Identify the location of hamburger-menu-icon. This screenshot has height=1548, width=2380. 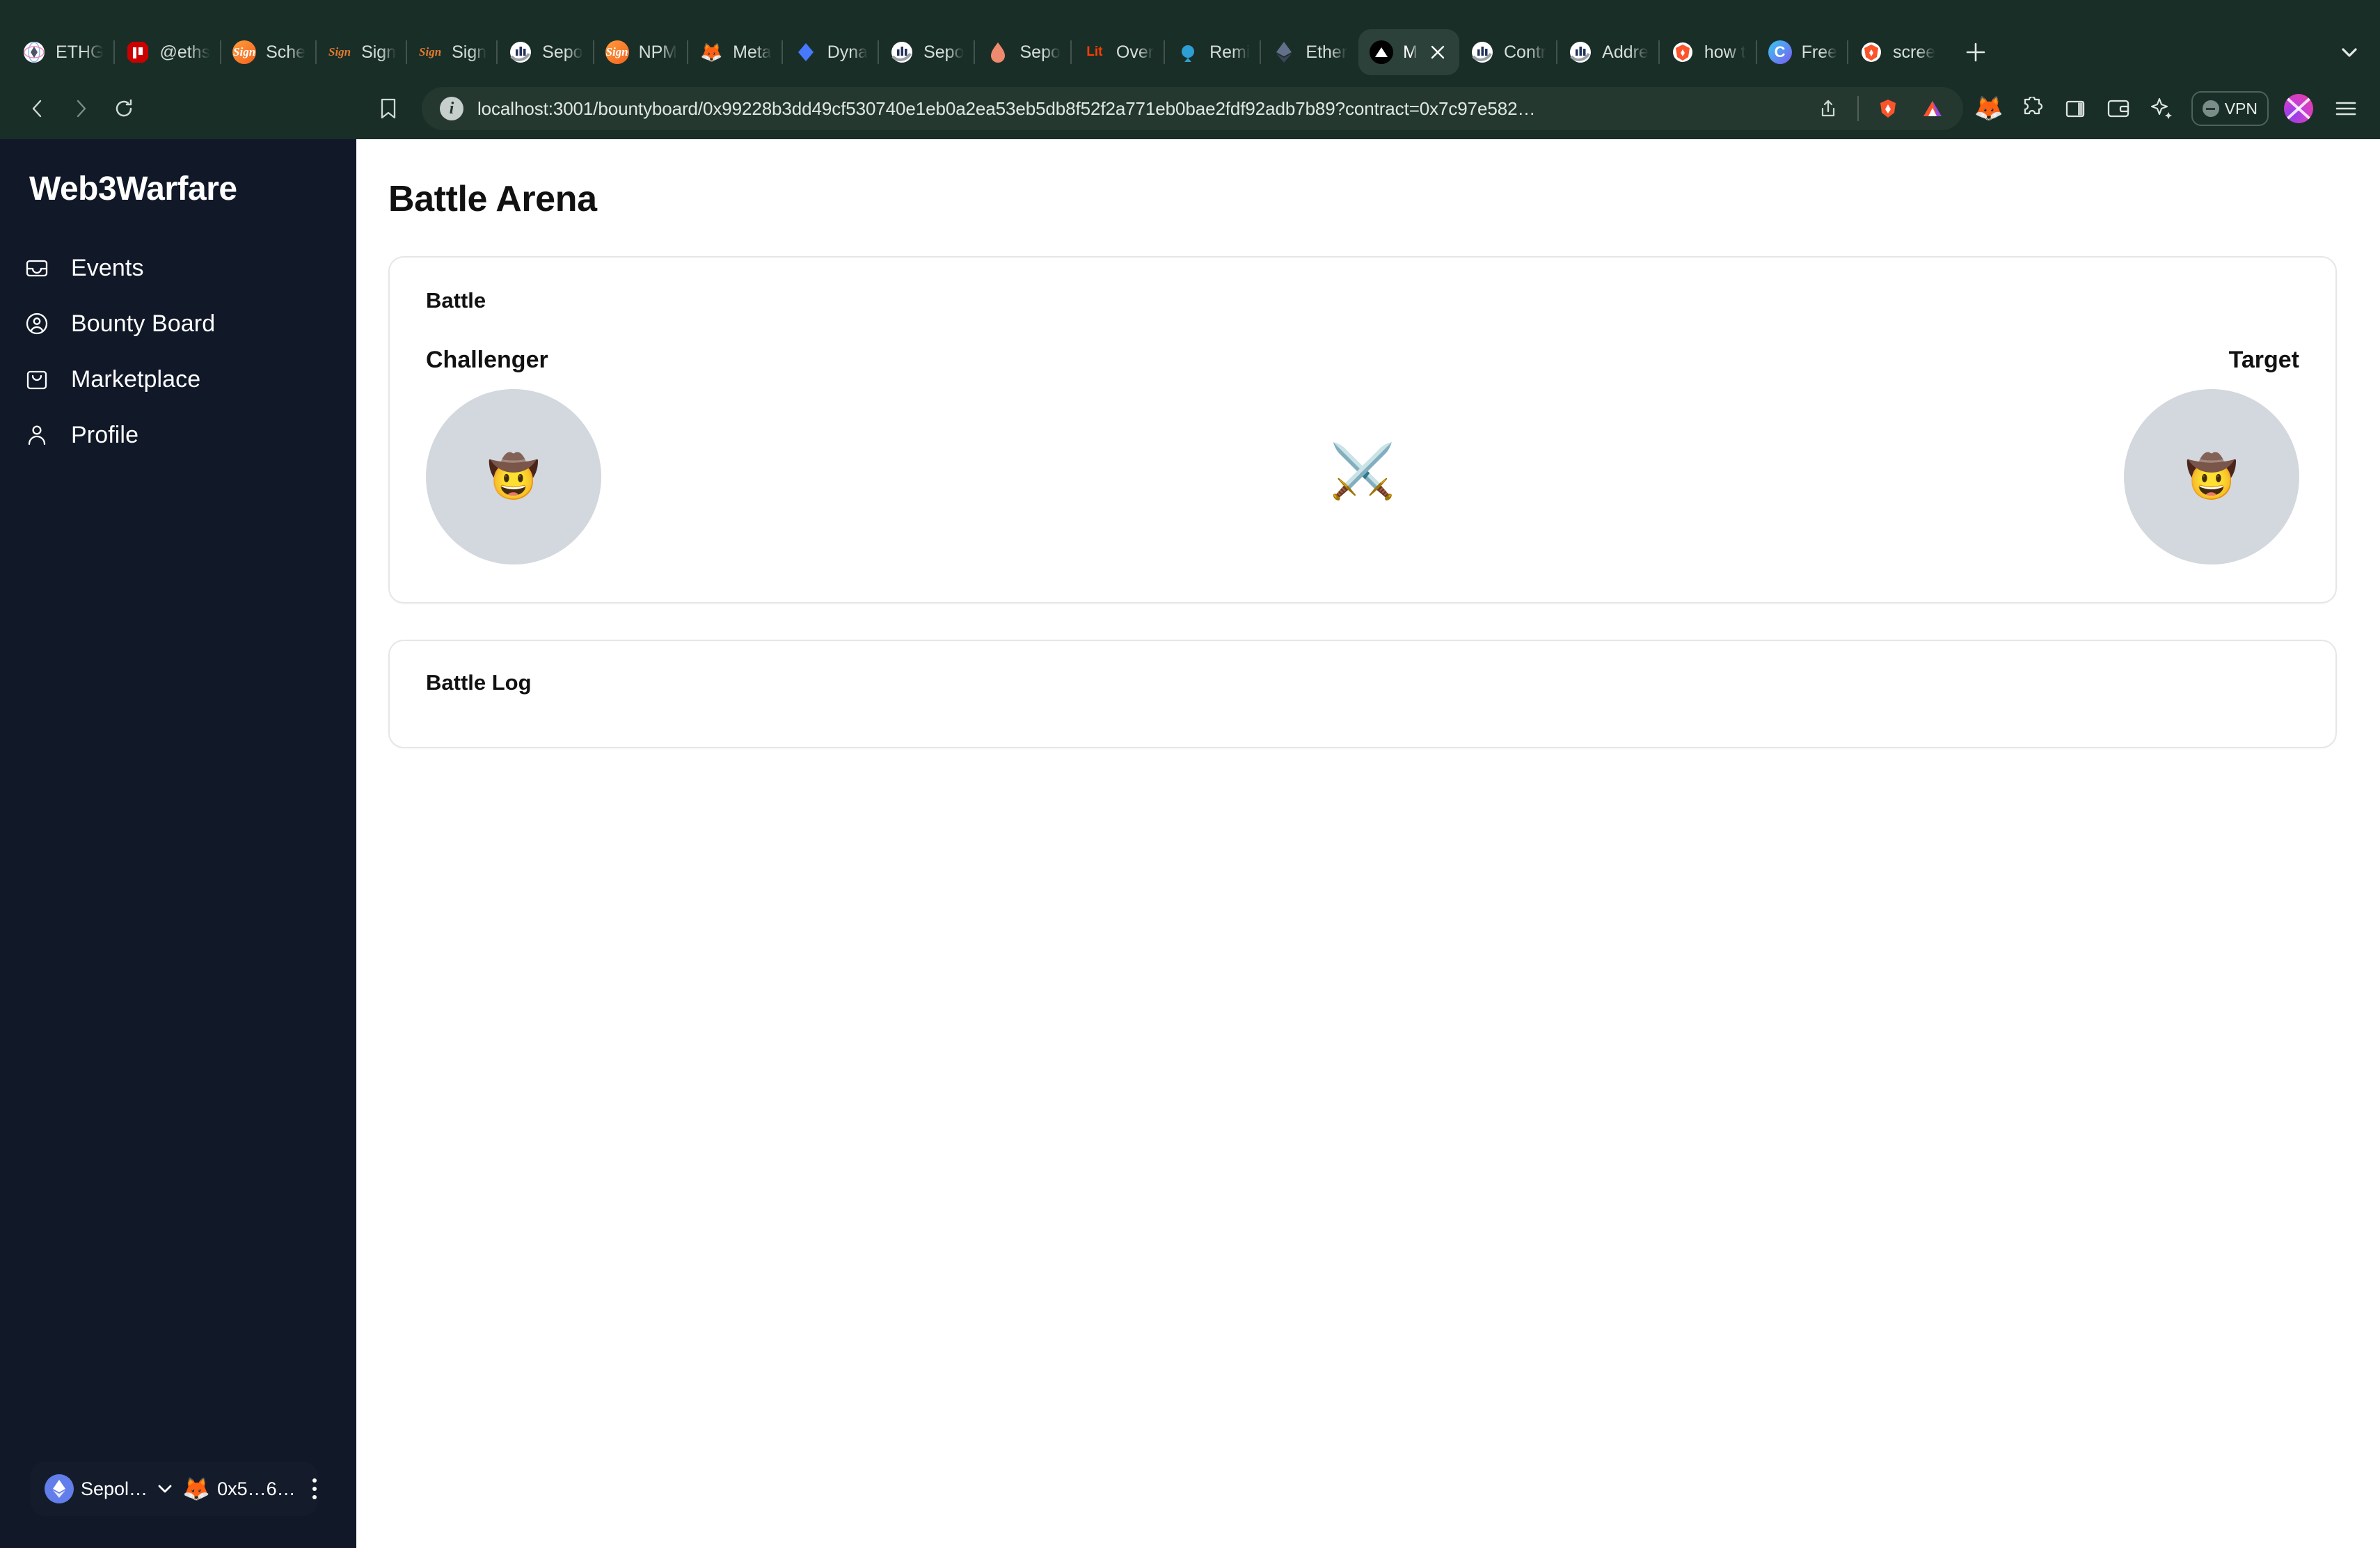
(2346, 108).